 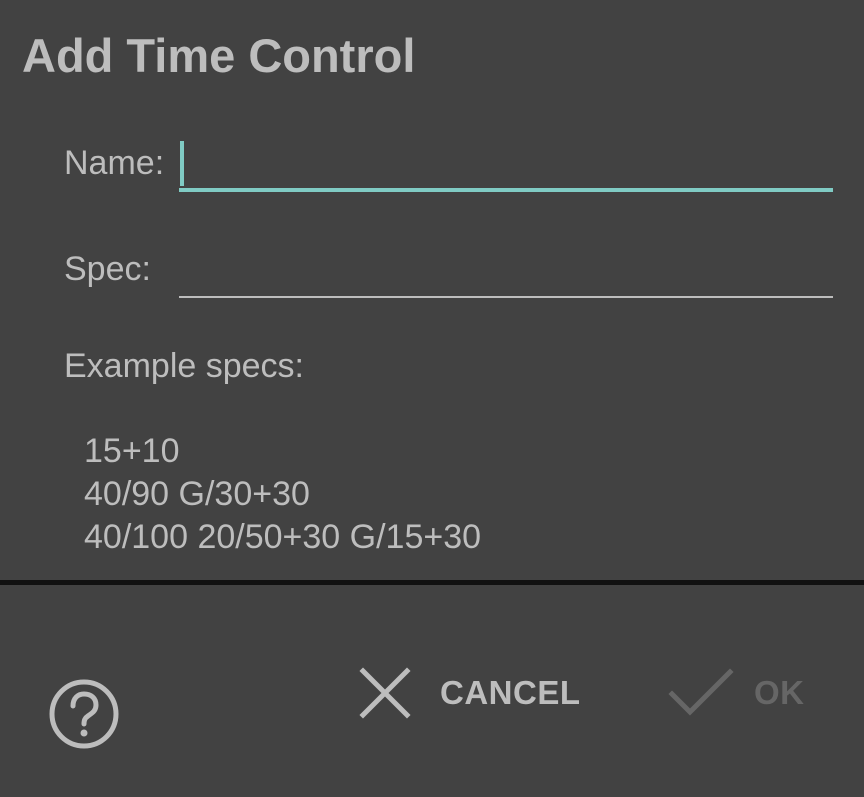 I want to click on ok-label: OK, so click(x=779, y=692).